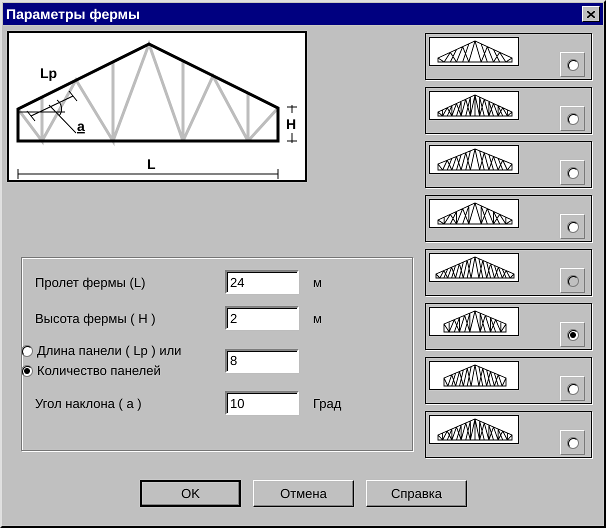 The width and height of the screenshot is (606, 528). Describe the element at coordinates (81, 126) in the screenshot. I see `angle-label: a` at that location.